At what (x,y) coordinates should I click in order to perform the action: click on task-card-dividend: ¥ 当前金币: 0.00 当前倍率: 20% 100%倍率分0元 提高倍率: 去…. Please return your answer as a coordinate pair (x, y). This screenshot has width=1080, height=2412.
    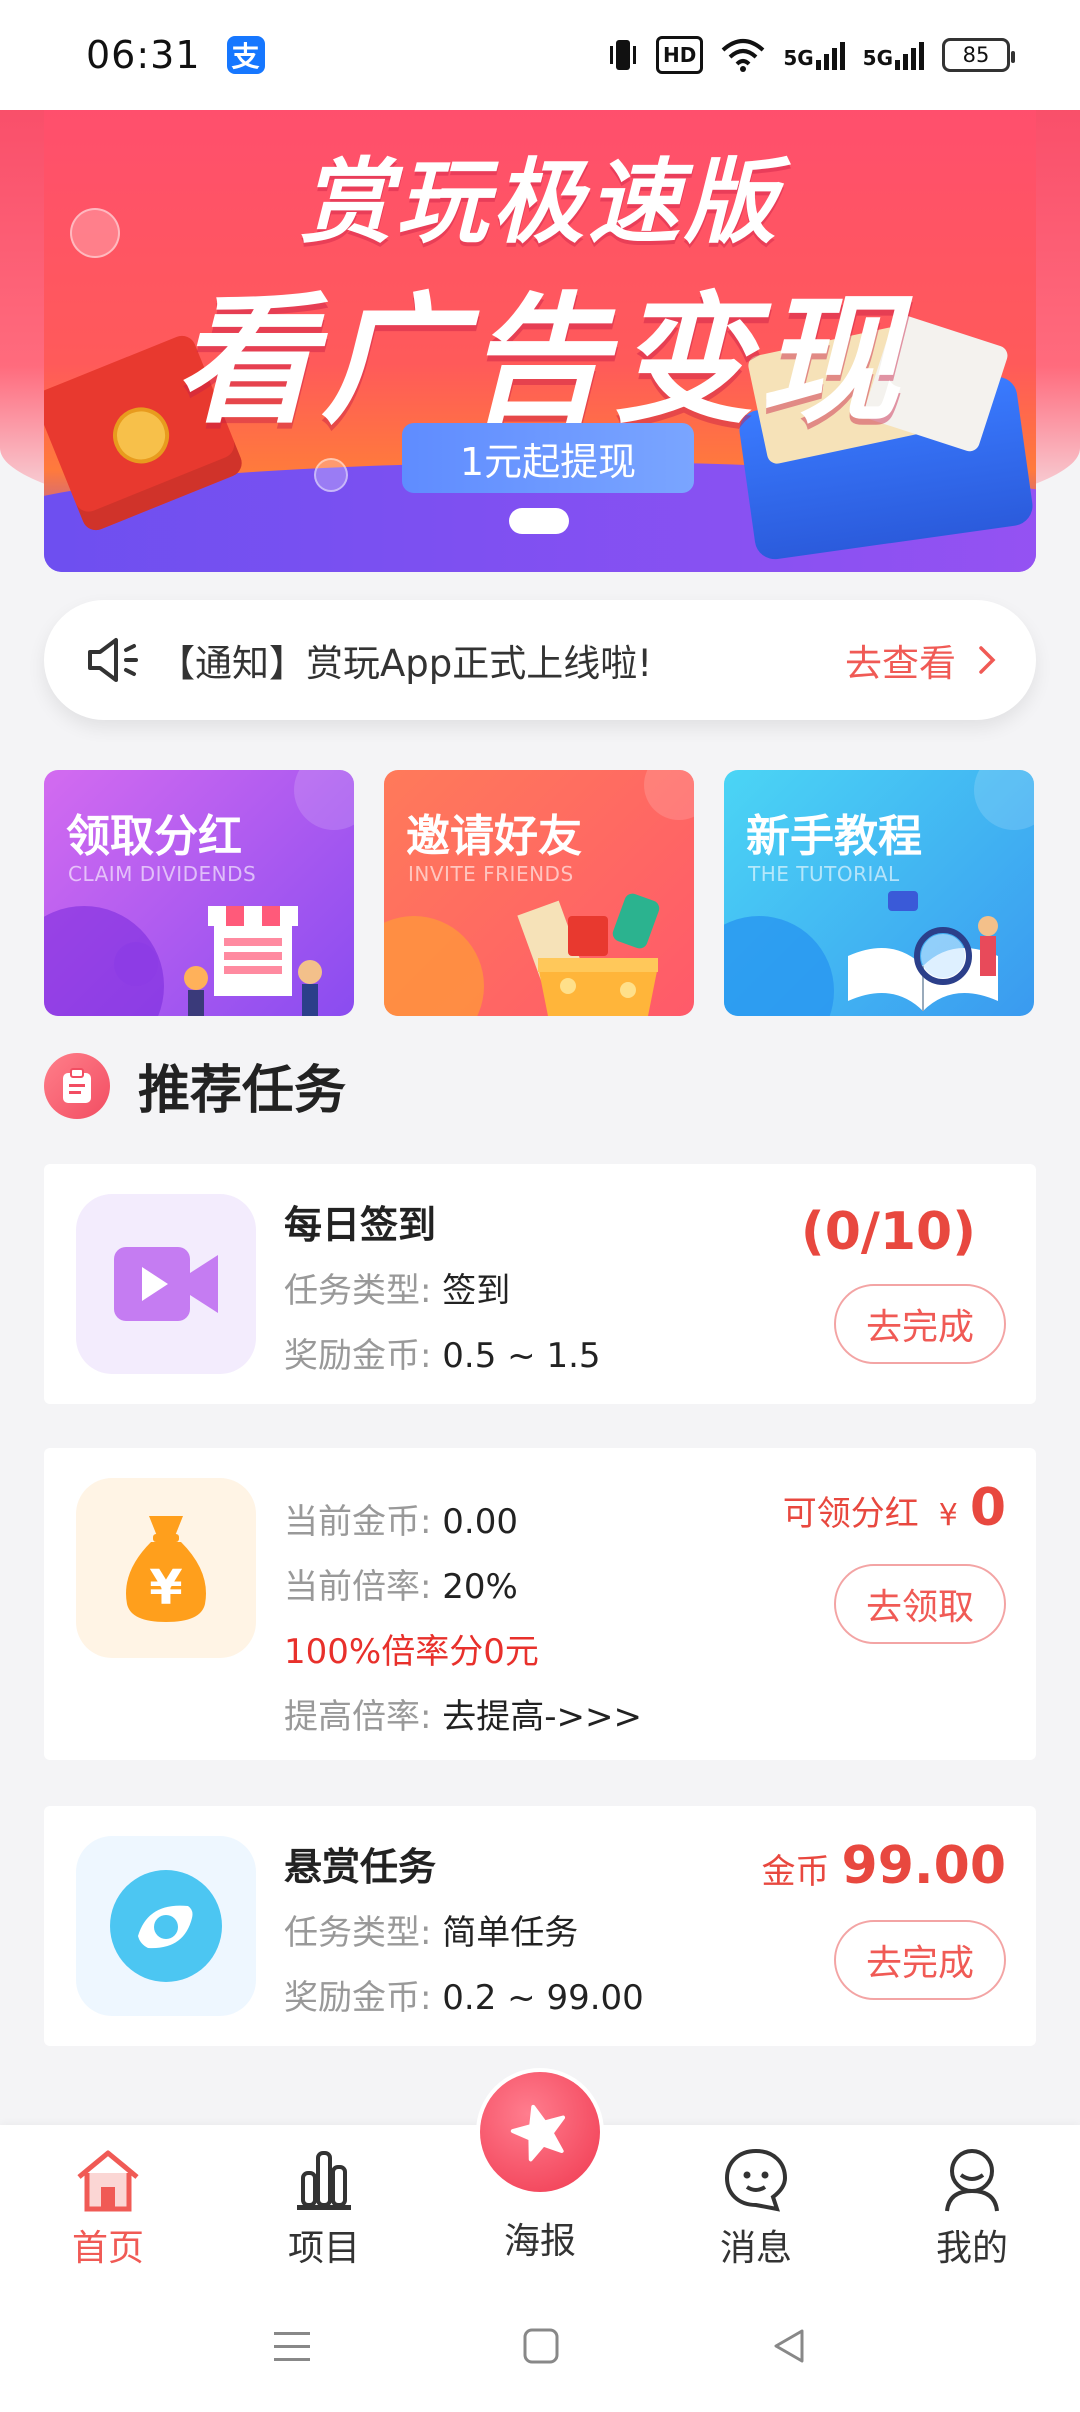
    Looking at the image, I should click on (540, 1604).